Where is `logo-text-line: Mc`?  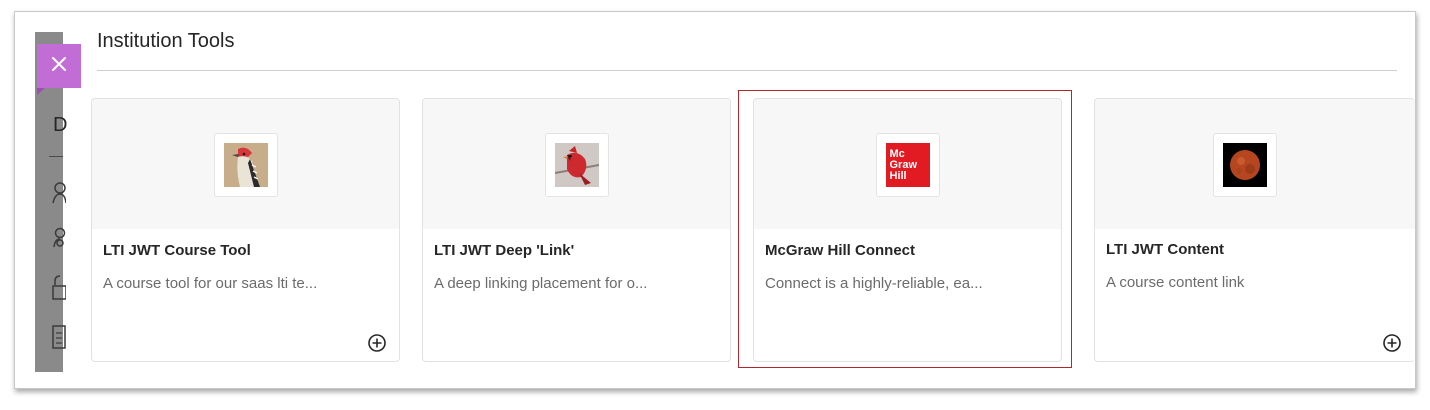 logo-text-line: Mc is located at coordinates (897, 153).